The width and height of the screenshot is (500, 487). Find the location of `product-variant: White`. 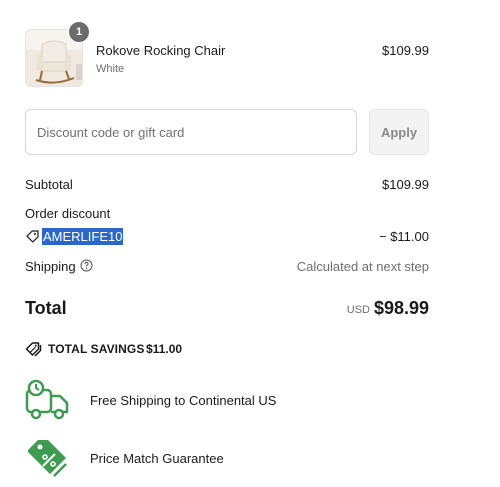

product-variant: White is located at coordinates (110, 69).